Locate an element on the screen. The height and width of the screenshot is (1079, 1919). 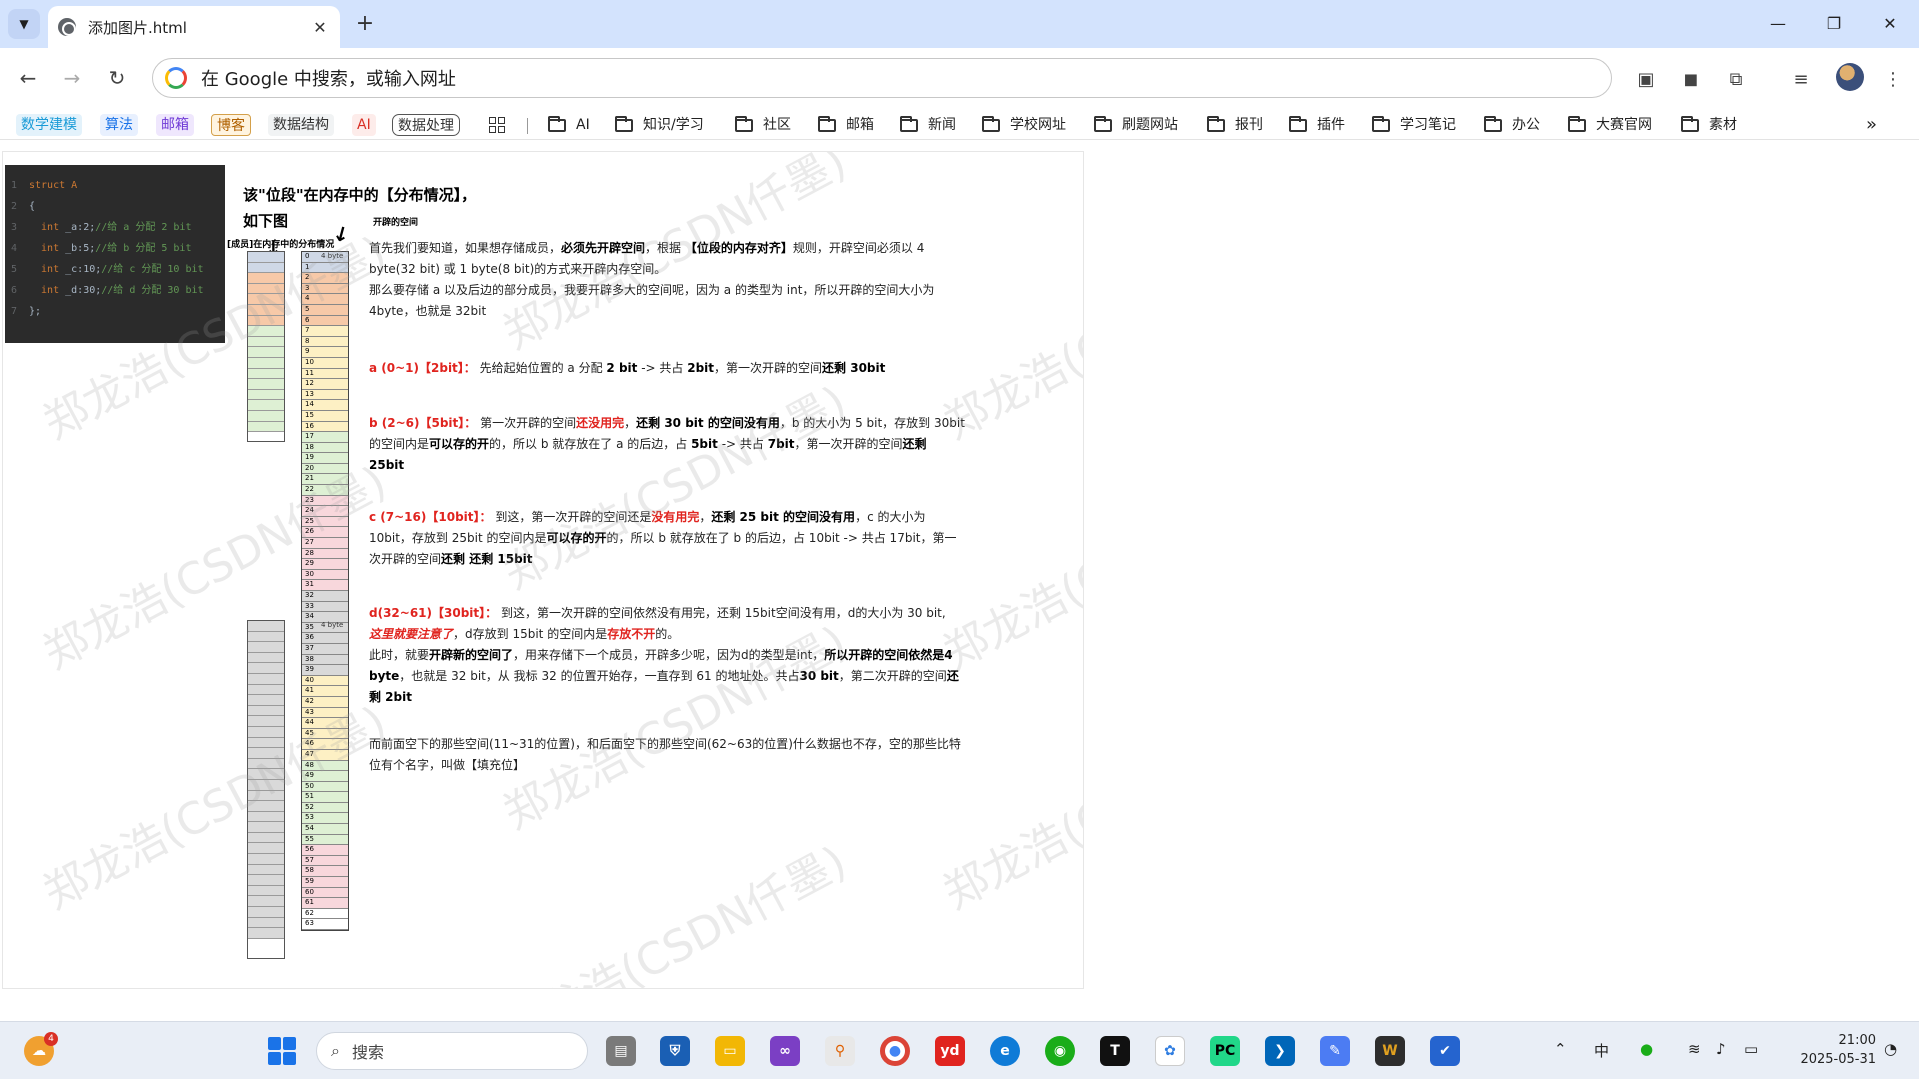
bookmark-chip: 博客 is located at coordinates (231, 125).